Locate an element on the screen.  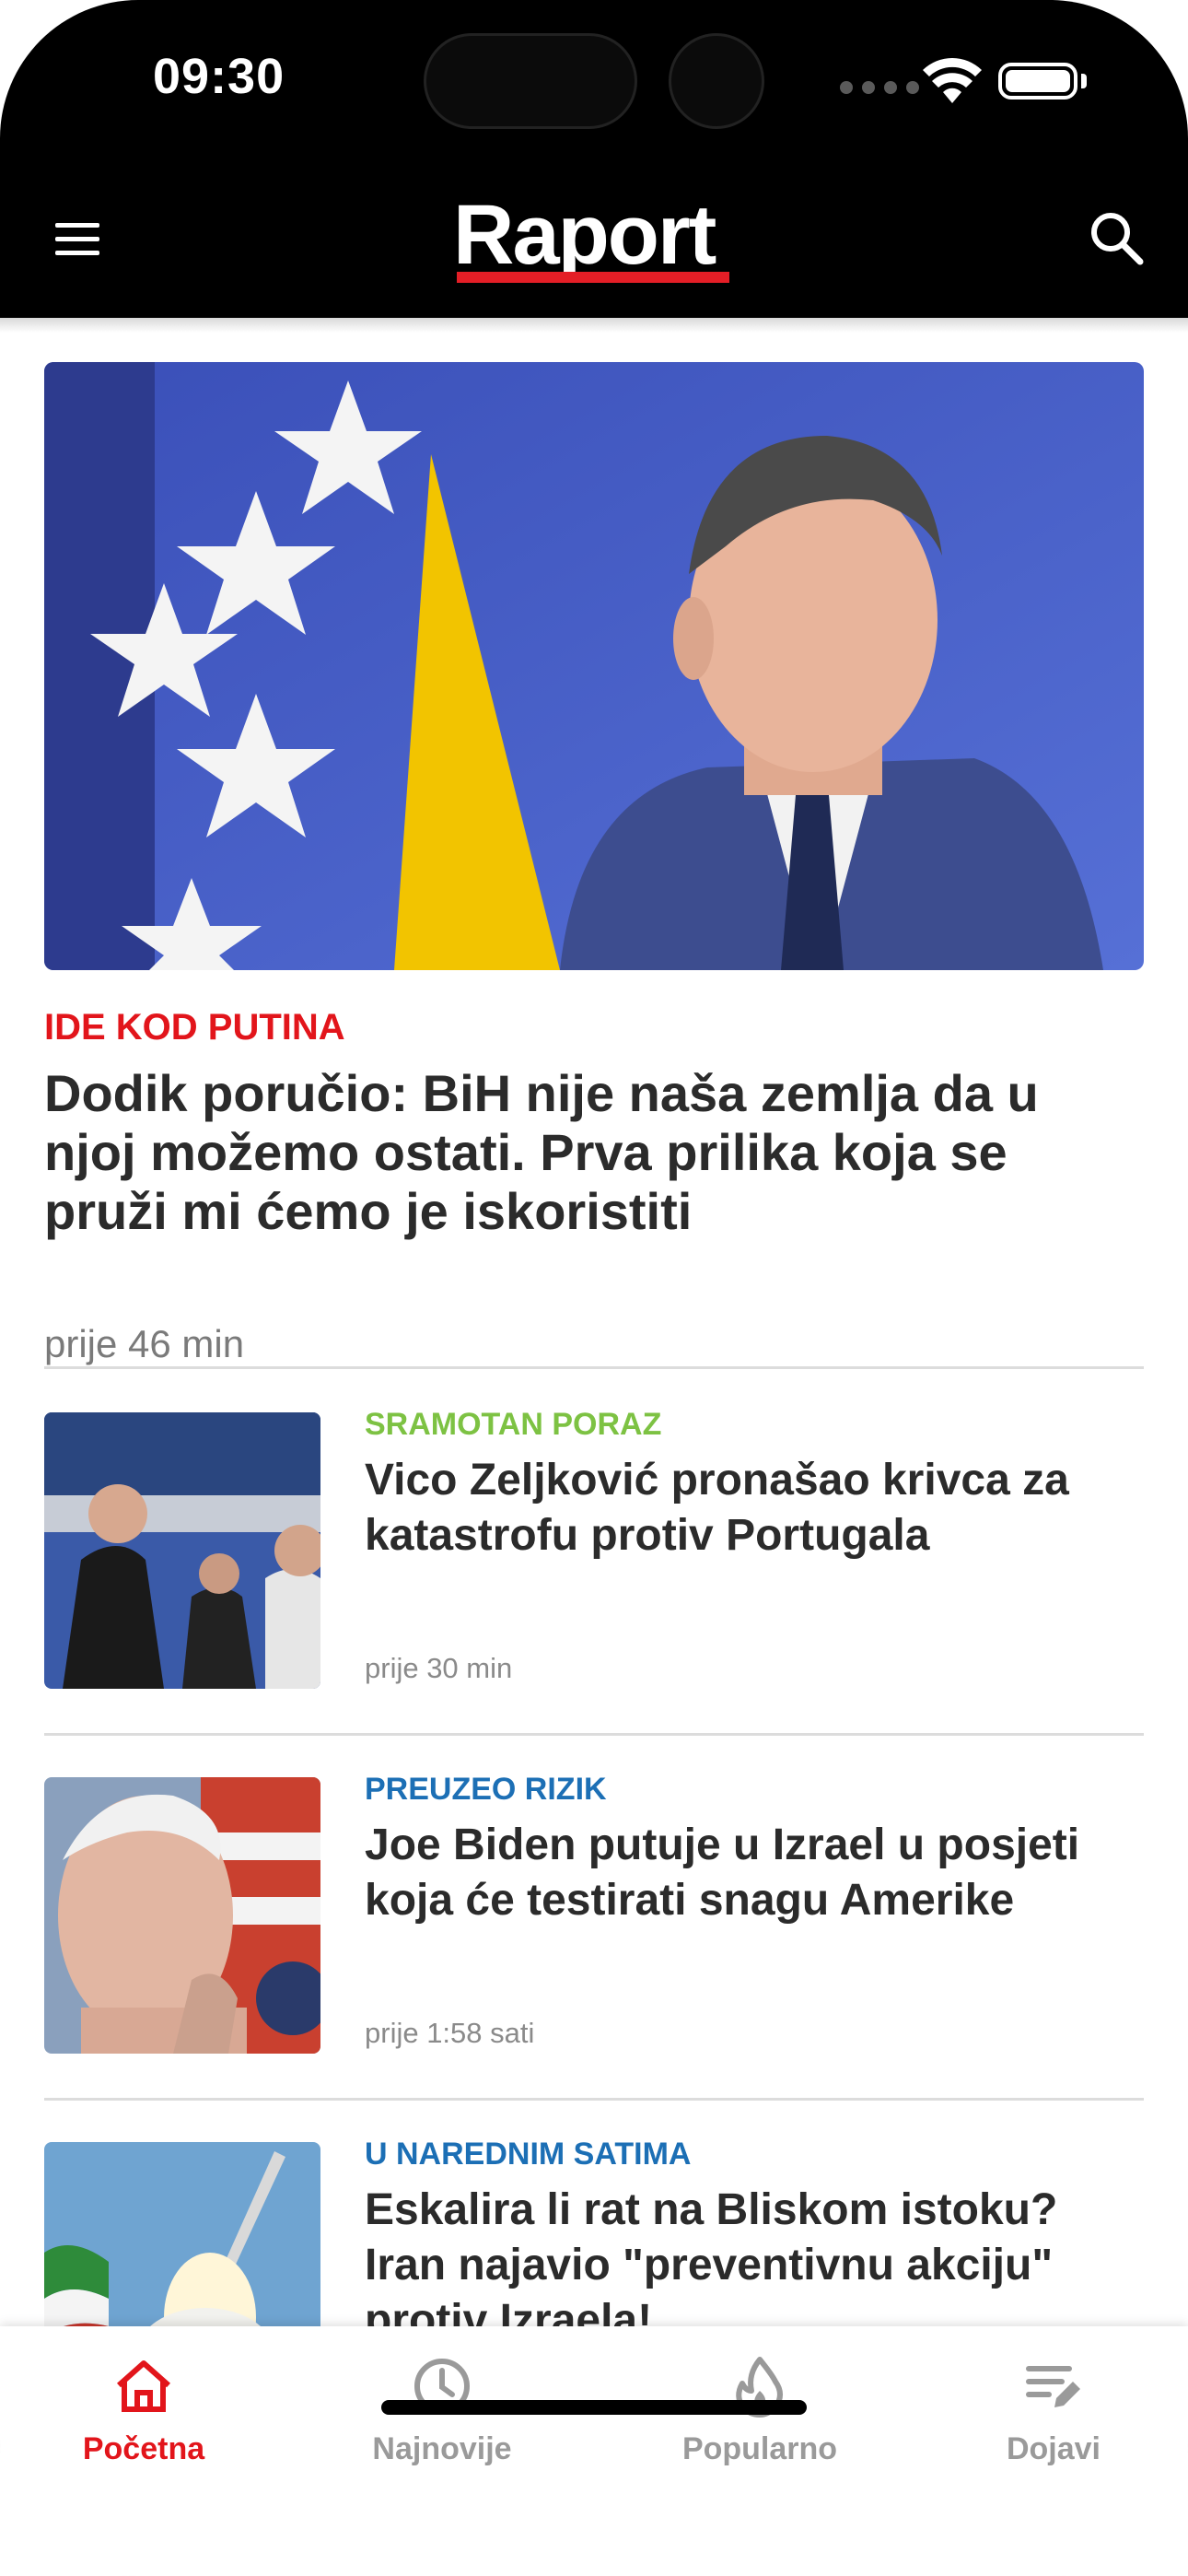
search-icon is located at coordinates (1116, 237).